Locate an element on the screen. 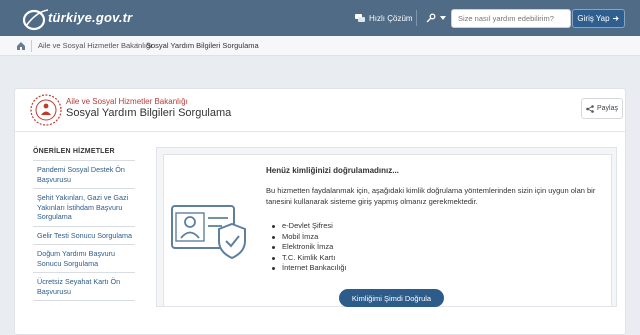 This screenshot has width=640, height=335. sidebar-item-income-test: Gelir Testi Sonucu Sorgulama is located at coordinates (84, 236).